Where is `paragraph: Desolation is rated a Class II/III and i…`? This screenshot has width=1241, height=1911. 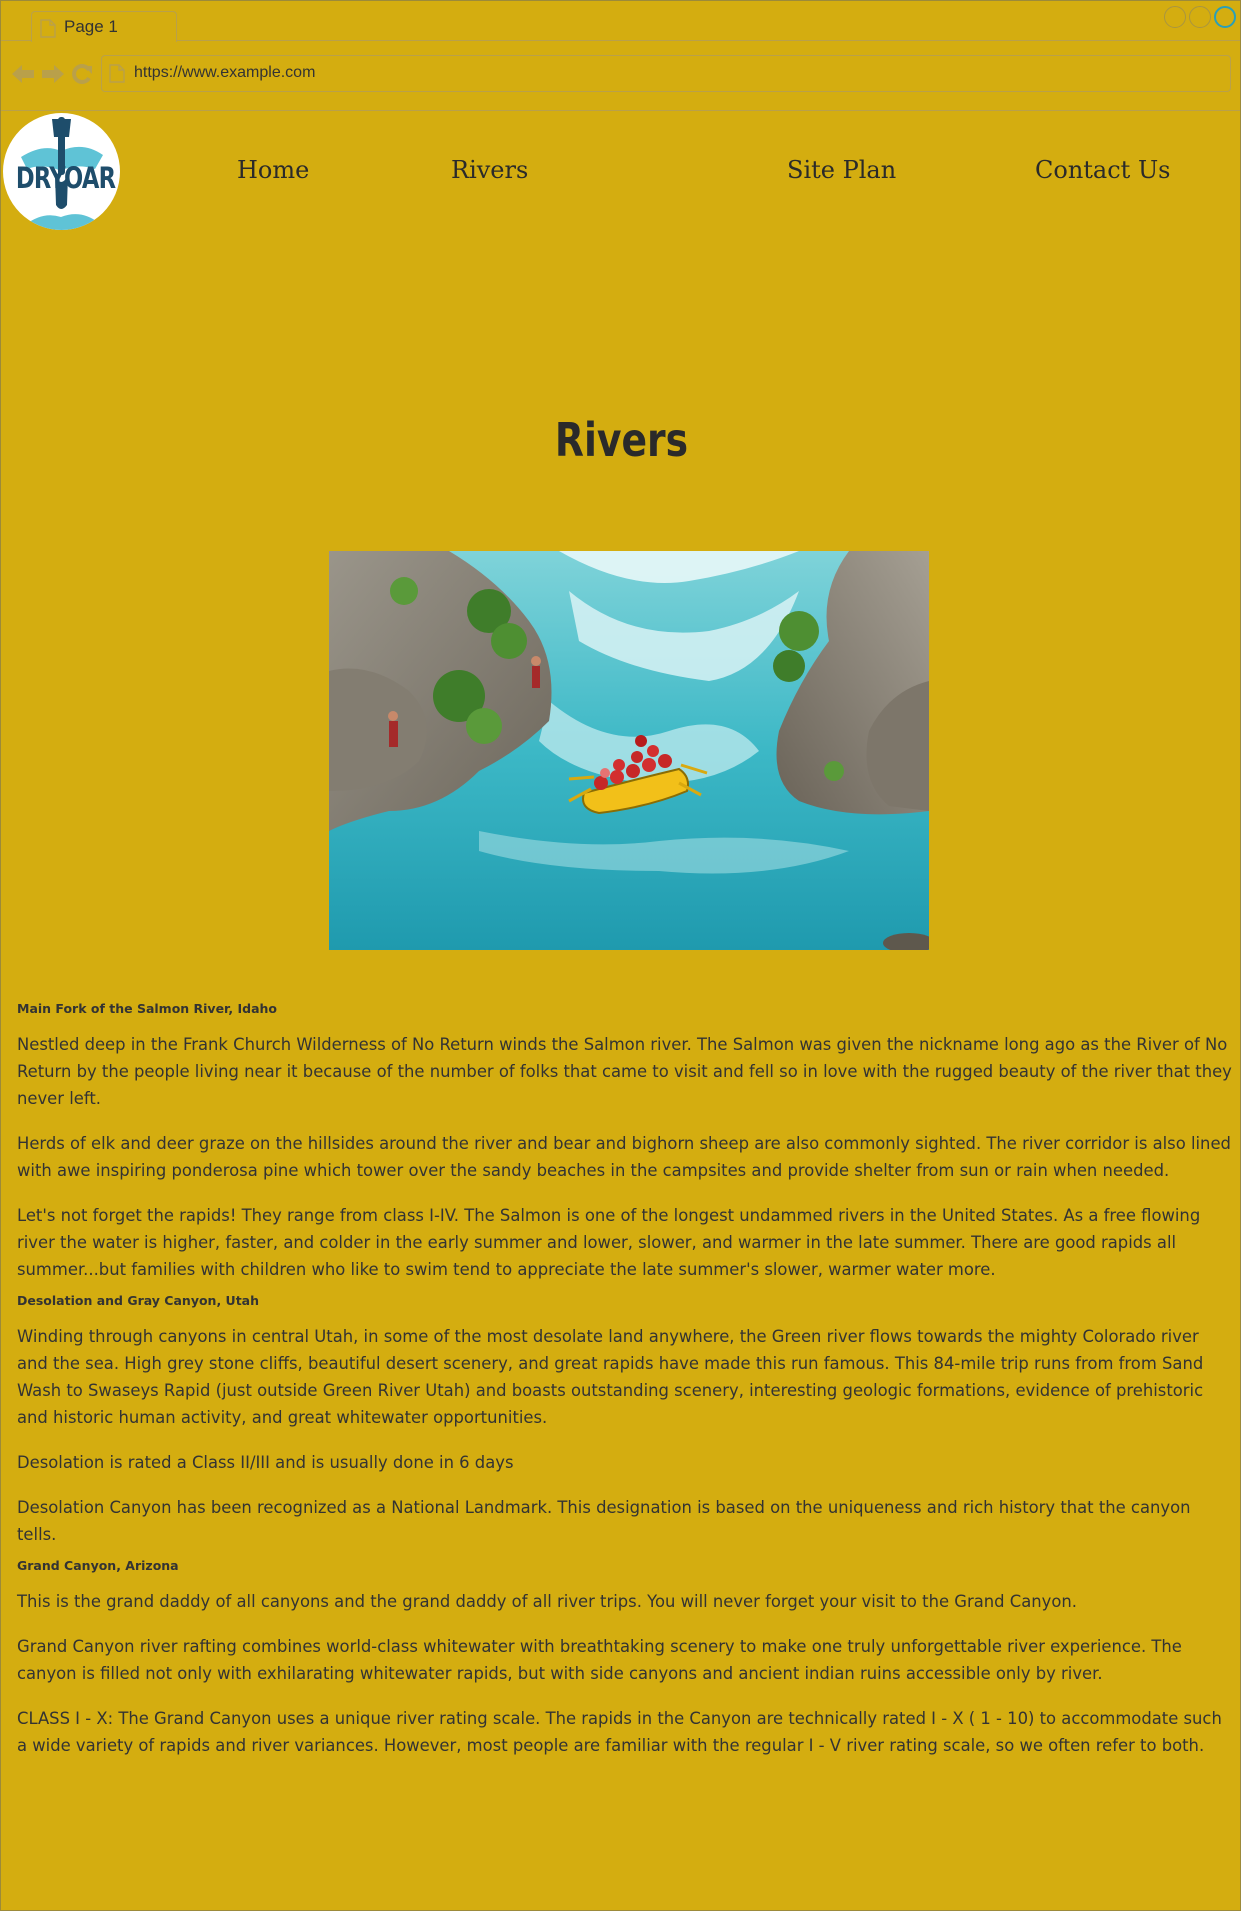
paragraph: Desolation is rated a Class II/III and i… is located at coordinates (265, 1462).